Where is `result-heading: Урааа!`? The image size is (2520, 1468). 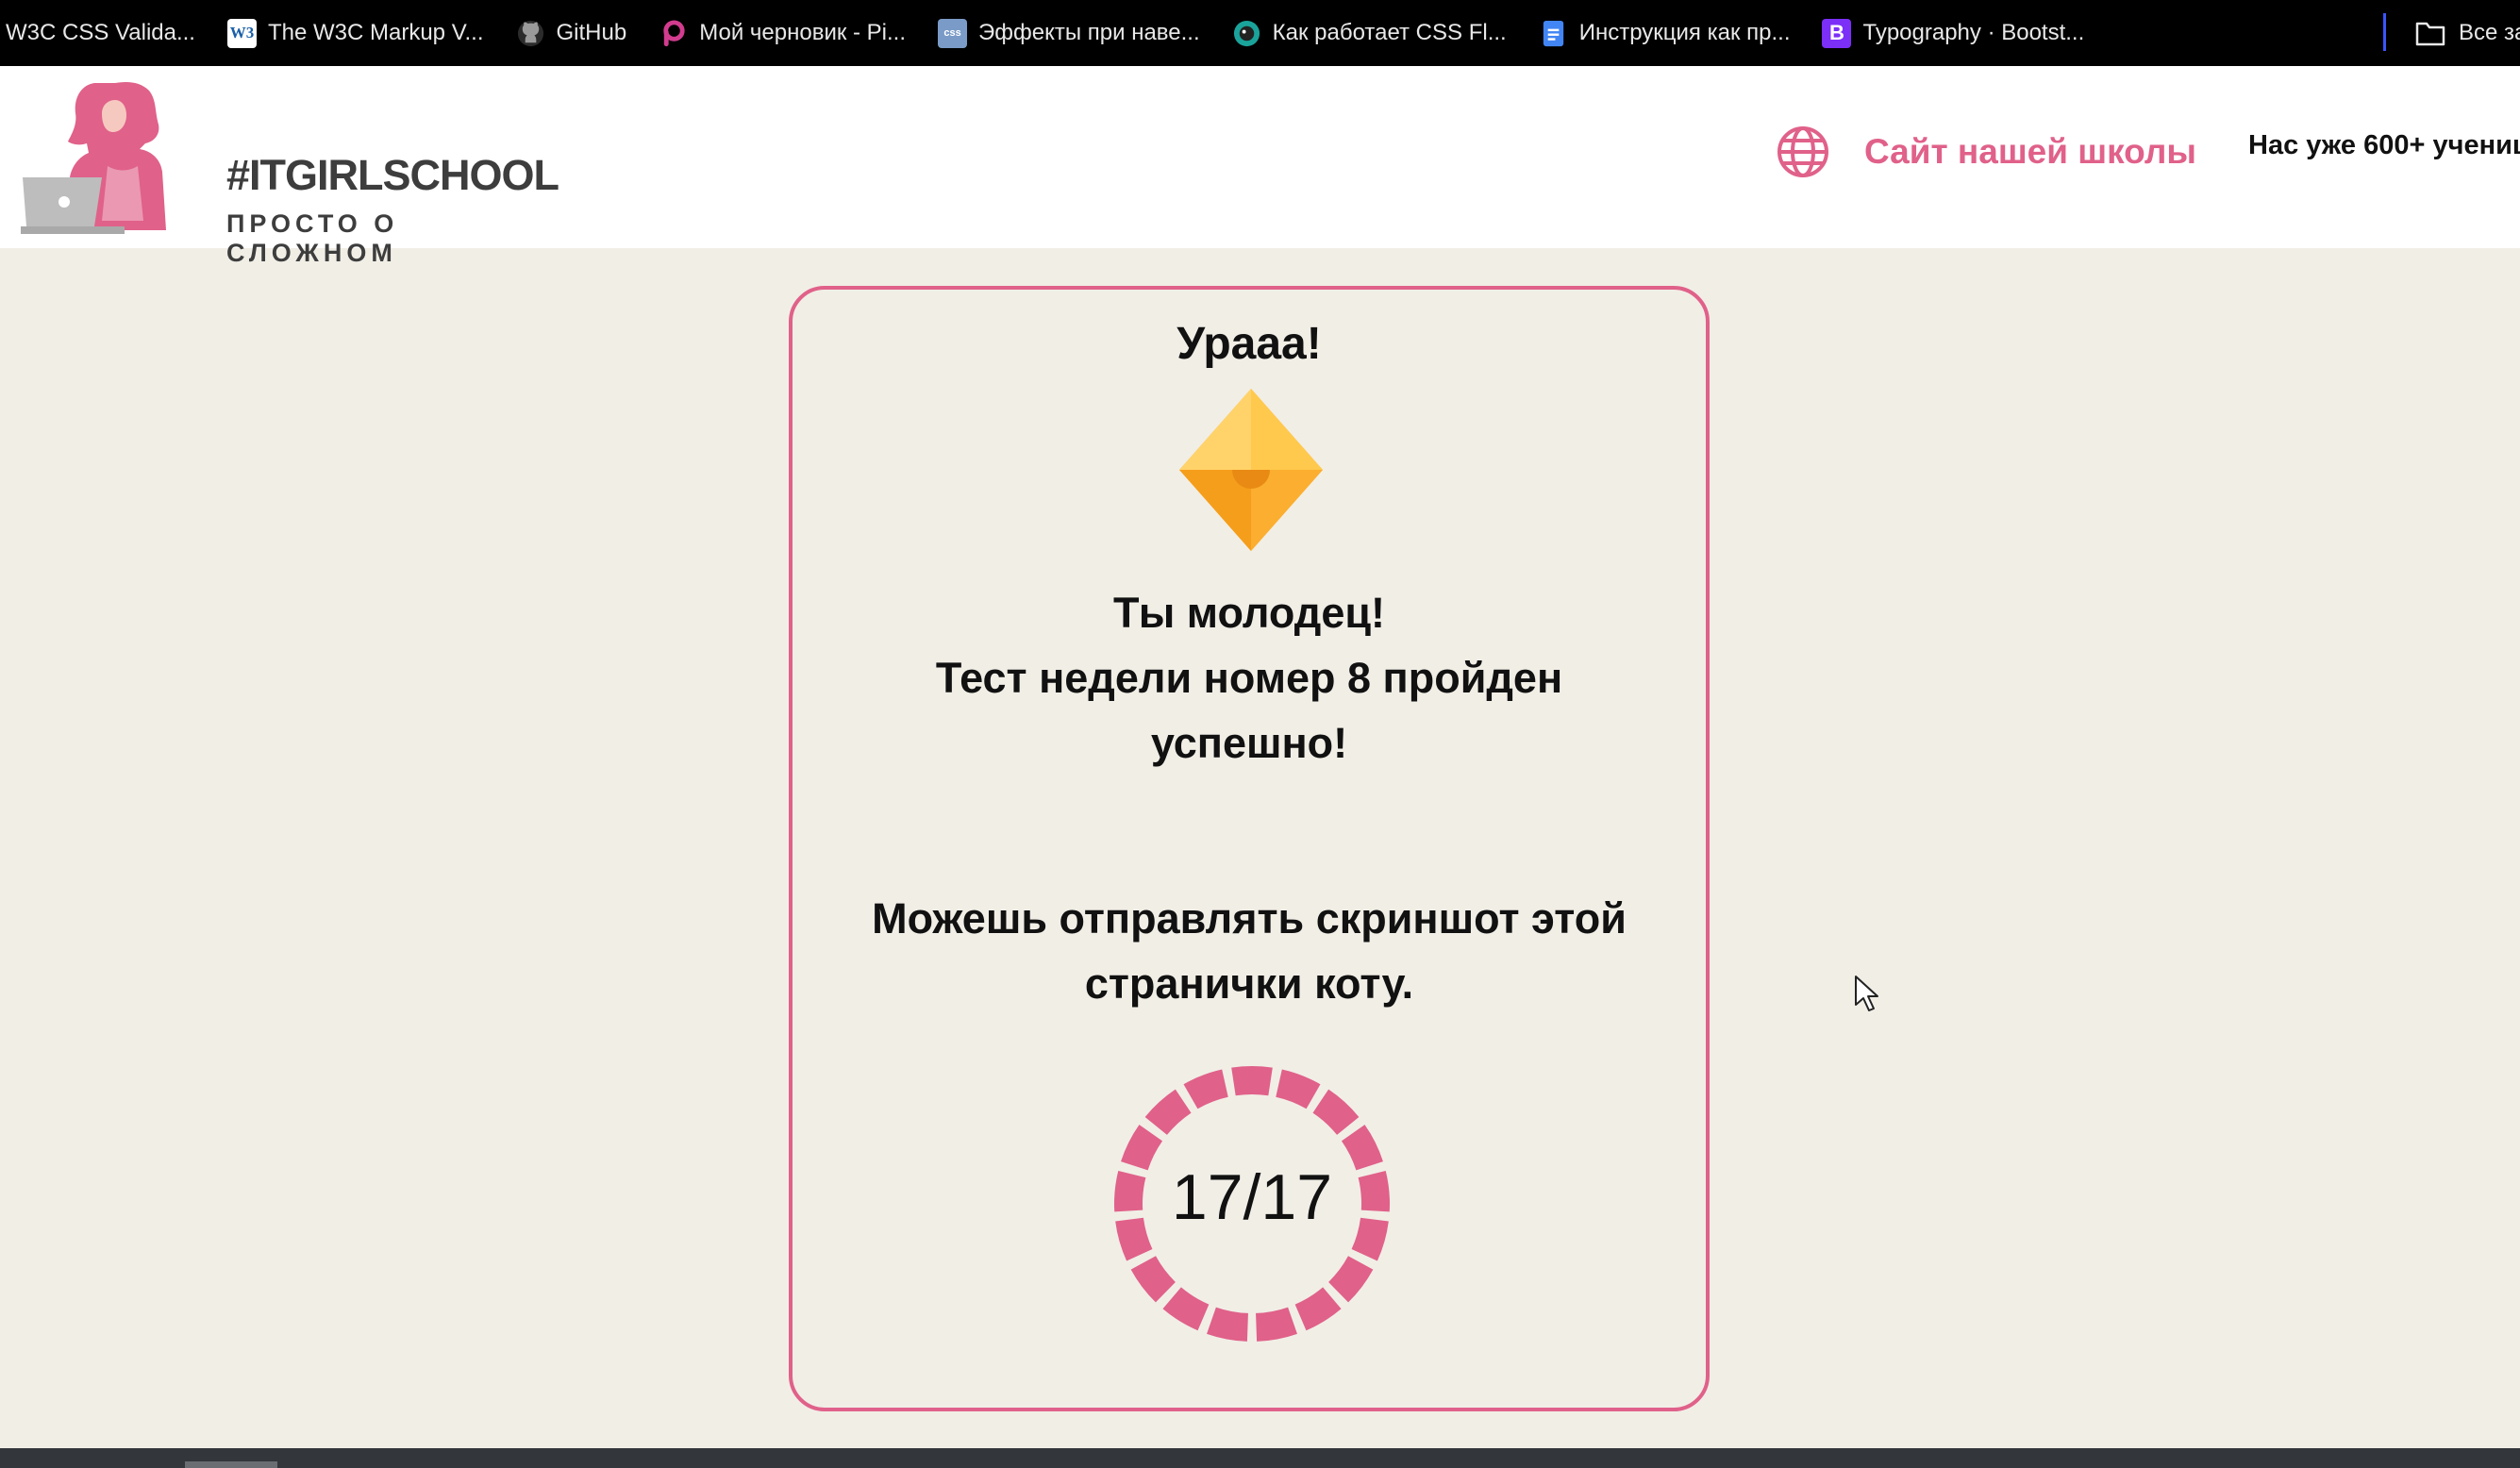
result-heading: Урааа! is located at coordinates (1249, 344).